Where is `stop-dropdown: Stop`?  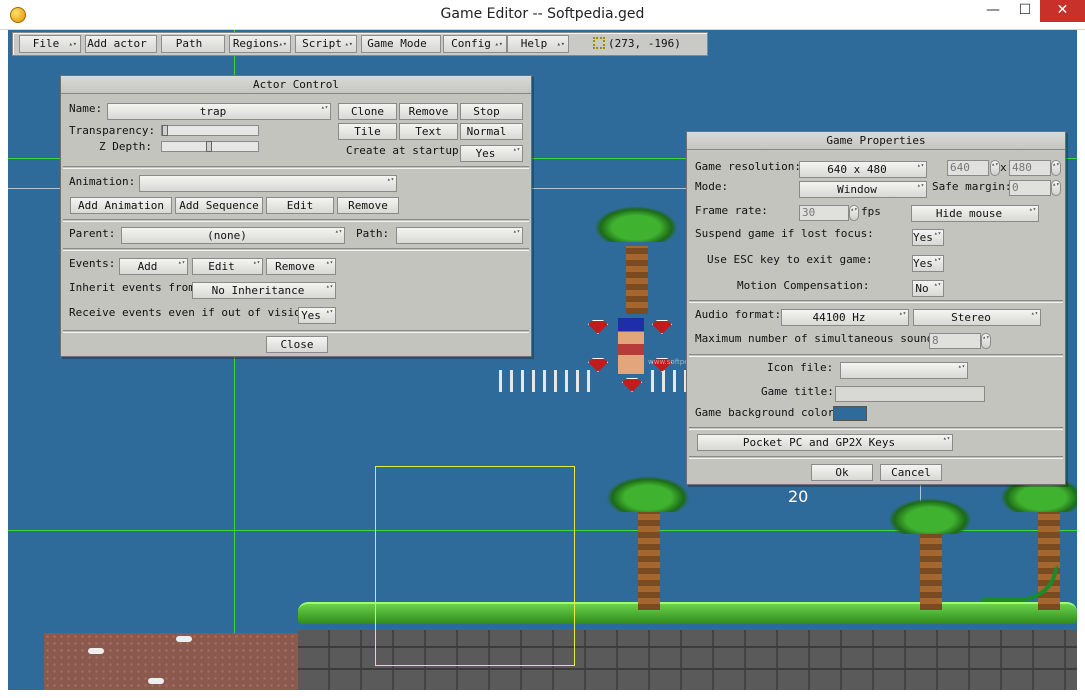 stop-dropdown: Stop is located at coordinates (491, 111).